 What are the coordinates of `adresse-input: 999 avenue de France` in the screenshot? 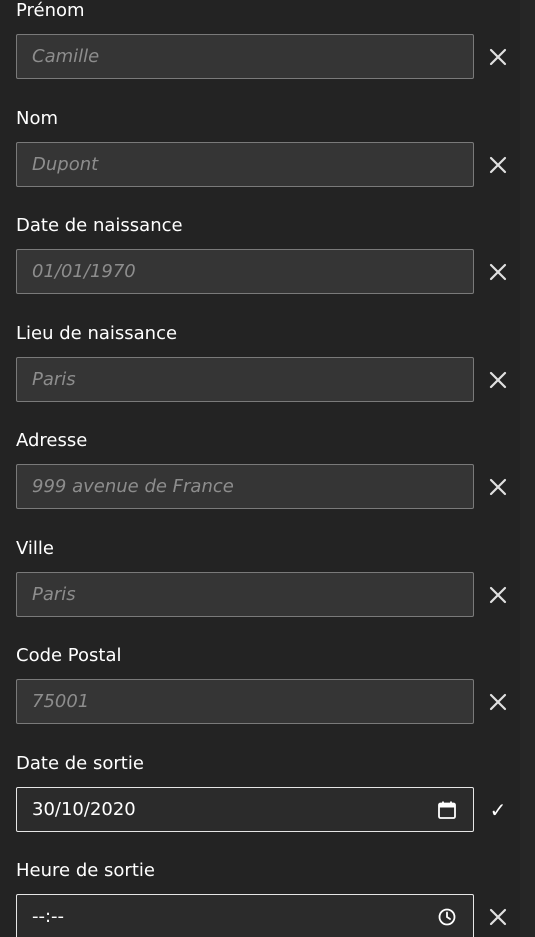 It's located at (245, 486).